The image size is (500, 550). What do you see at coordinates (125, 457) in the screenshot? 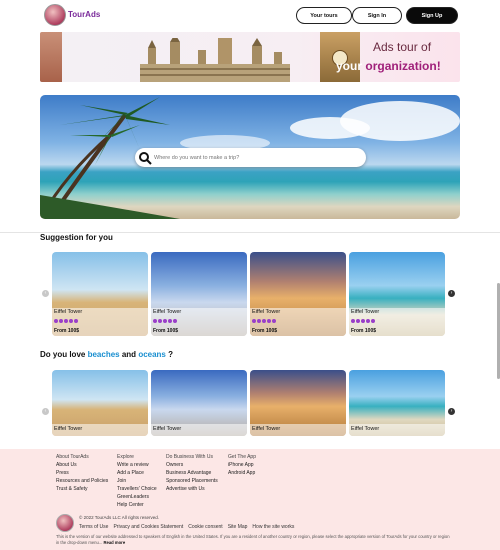
I see `footer-heading: Explore` at bounding box center [125, 457].